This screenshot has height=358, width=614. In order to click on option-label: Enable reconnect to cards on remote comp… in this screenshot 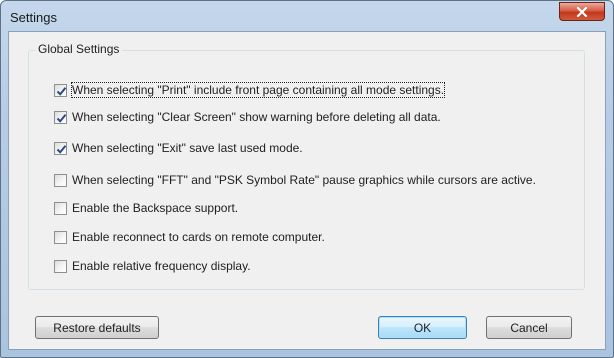, I will do `click(198, 237)`.